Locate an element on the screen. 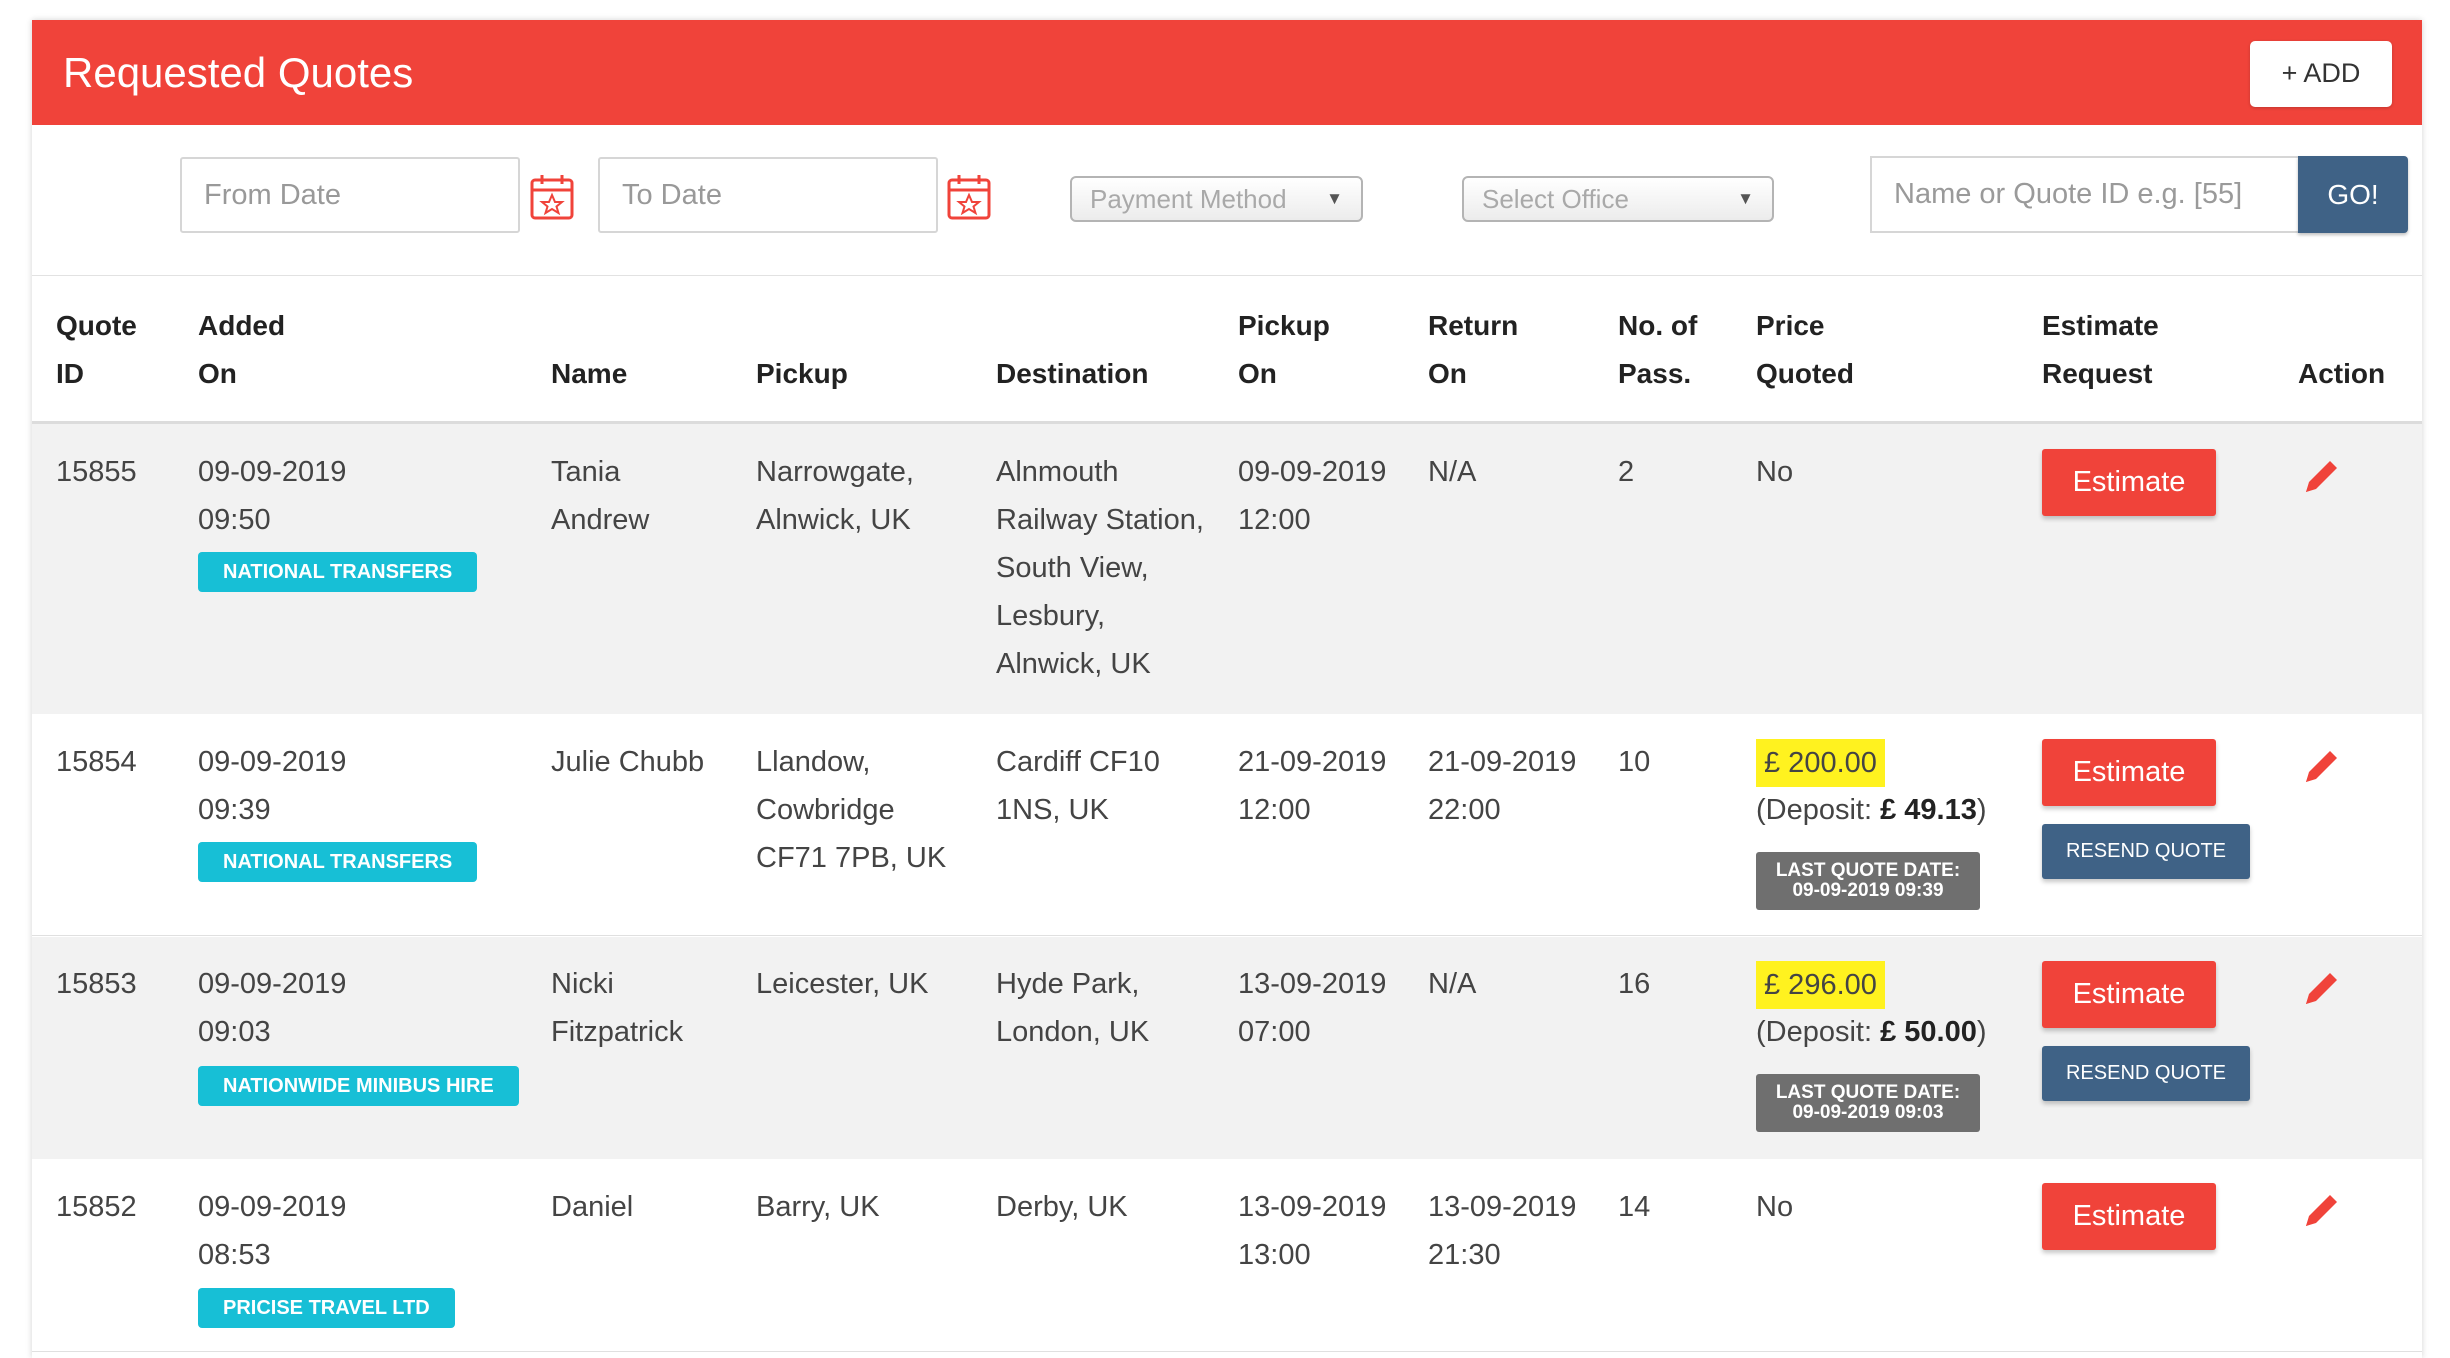 The image size is (2450, 1358). quote-id: 15855 is located at coordinates (96, 472).